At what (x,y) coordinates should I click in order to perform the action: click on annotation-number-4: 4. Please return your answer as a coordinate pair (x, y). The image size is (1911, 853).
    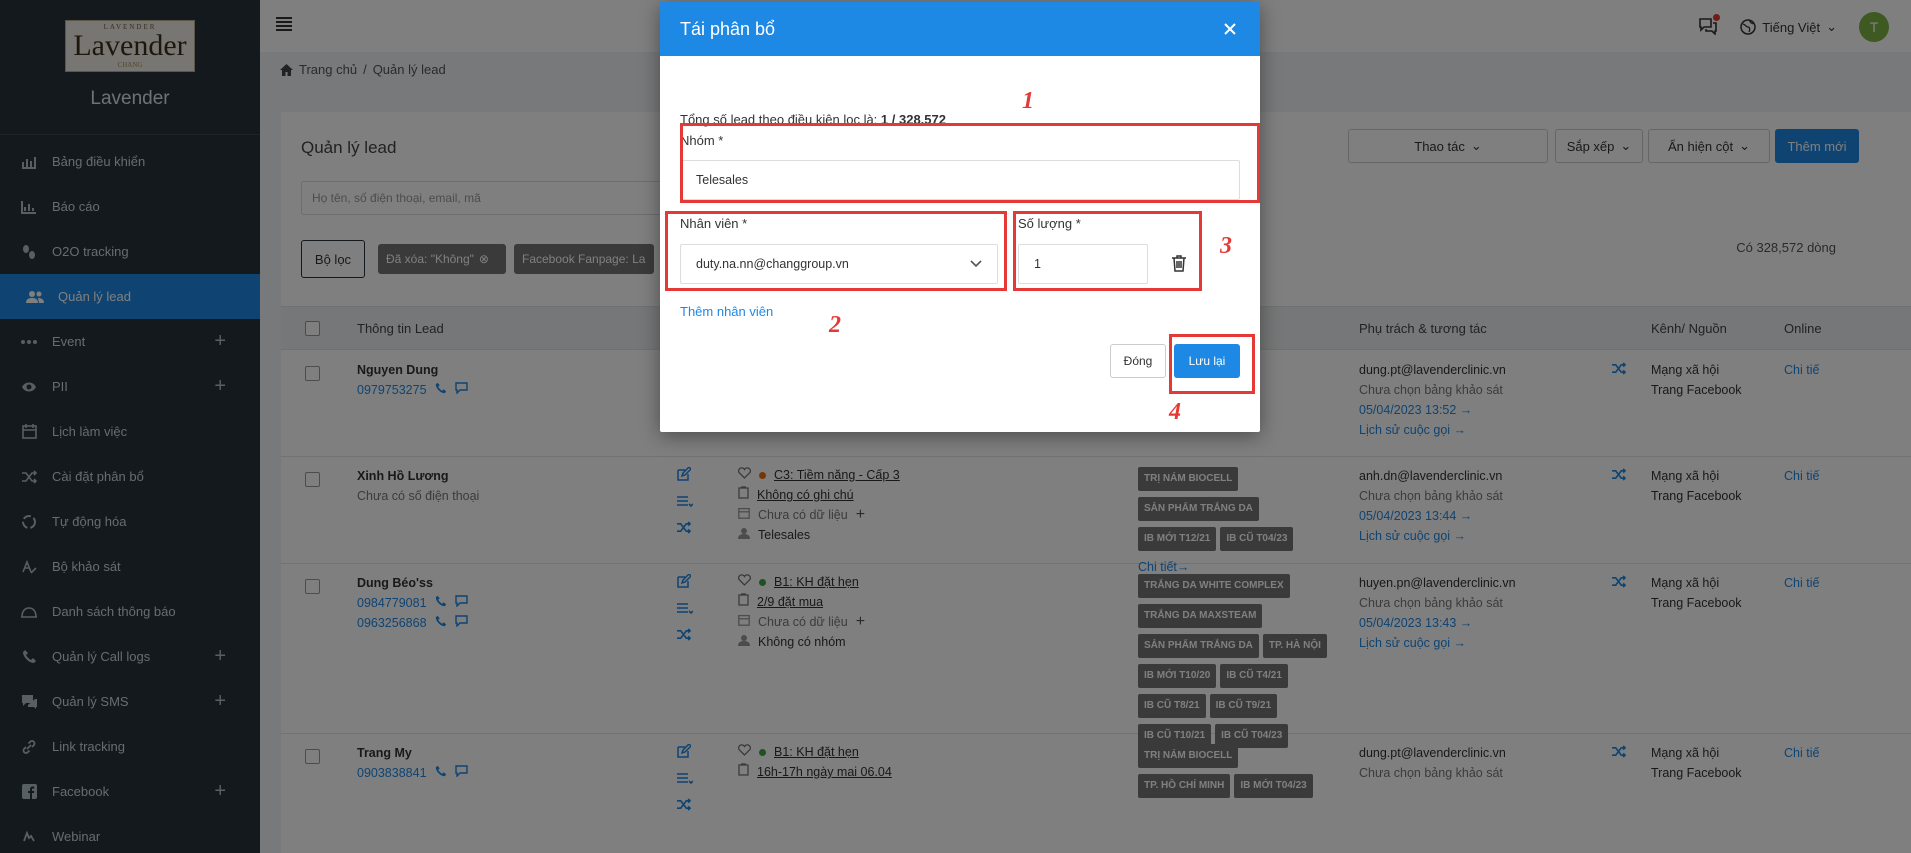
    Looking at the image, I should click on (1175, 412).